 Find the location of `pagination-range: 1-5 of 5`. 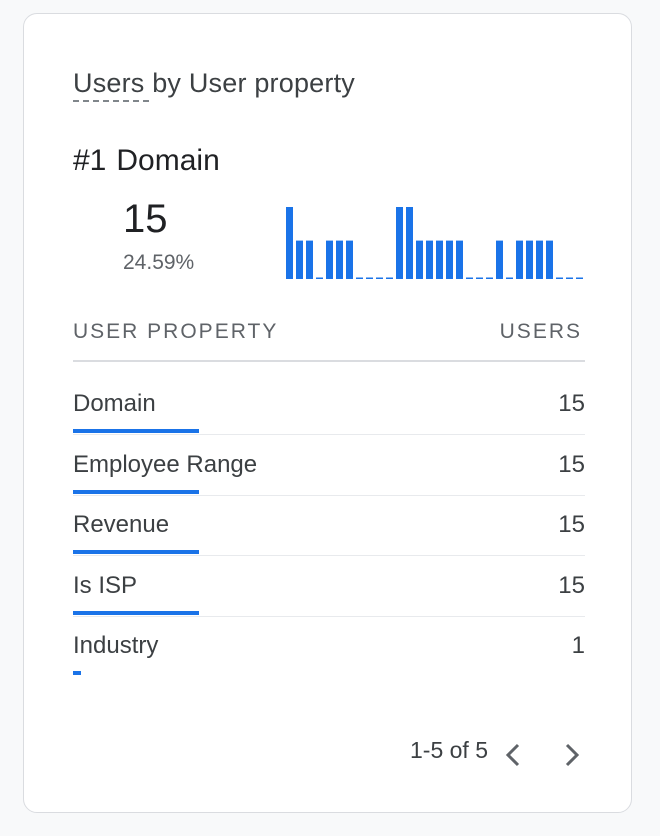

pagination-range: 1-5 of 5 is located at coordinates (449, 750).